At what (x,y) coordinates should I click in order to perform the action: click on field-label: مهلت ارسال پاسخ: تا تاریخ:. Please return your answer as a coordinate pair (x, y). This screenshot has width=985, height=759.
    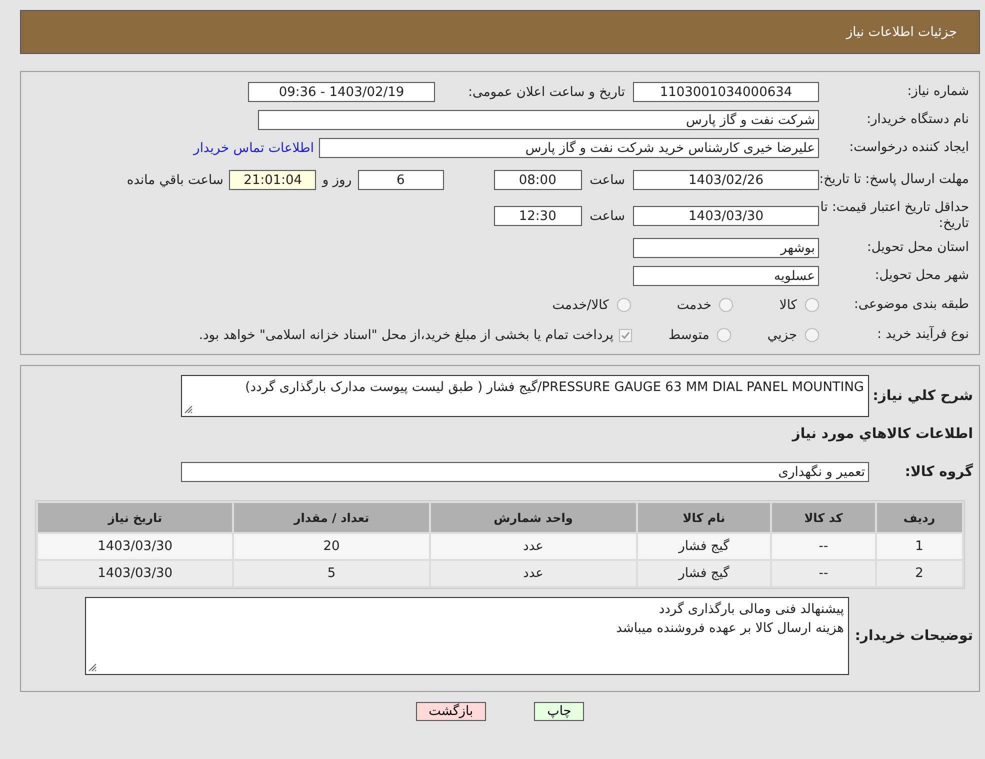
    Looking at the image, I should click on (894, 180).